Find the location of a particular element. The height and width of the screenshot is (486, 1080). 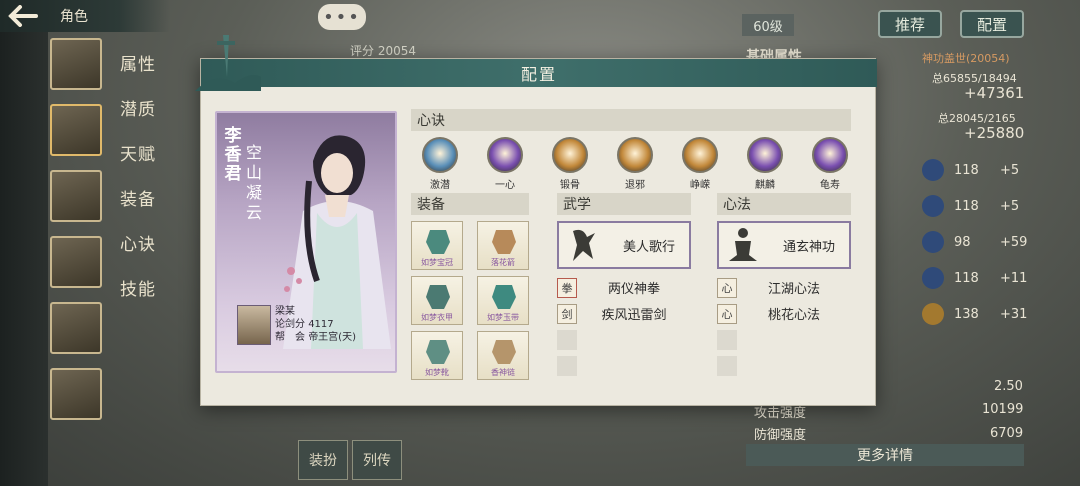

wuxue-sub-label: 两仪神拳 is located at coordinates (633, 289).